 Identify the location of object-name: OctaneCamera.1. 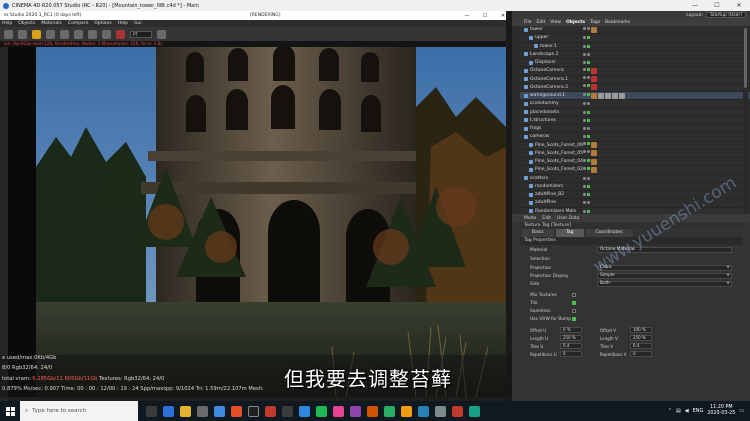
(549, 79).